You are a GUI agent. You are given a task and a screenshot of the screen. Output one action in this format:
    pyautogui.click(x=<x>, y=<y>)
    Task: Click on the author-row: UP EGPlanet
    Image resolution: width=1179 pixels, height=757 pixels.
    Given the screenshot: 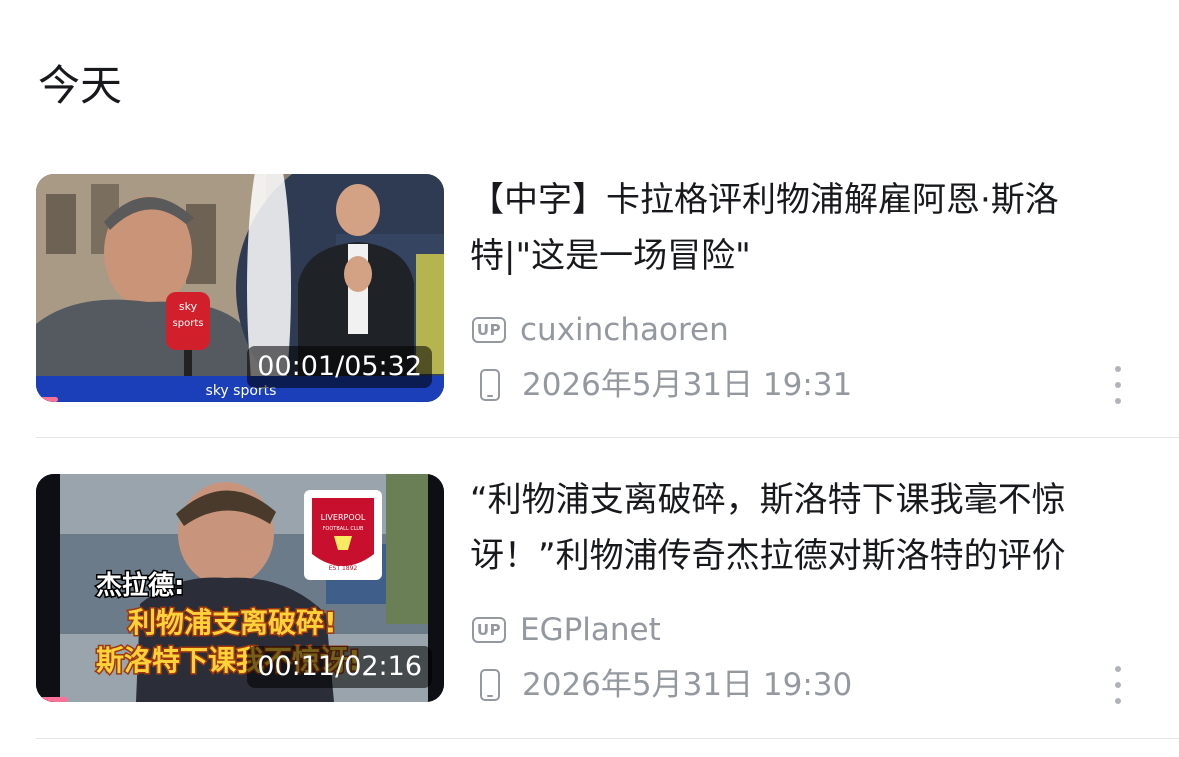 What is the action you would take?
    pyautogui.click(x=566, y=630)
    